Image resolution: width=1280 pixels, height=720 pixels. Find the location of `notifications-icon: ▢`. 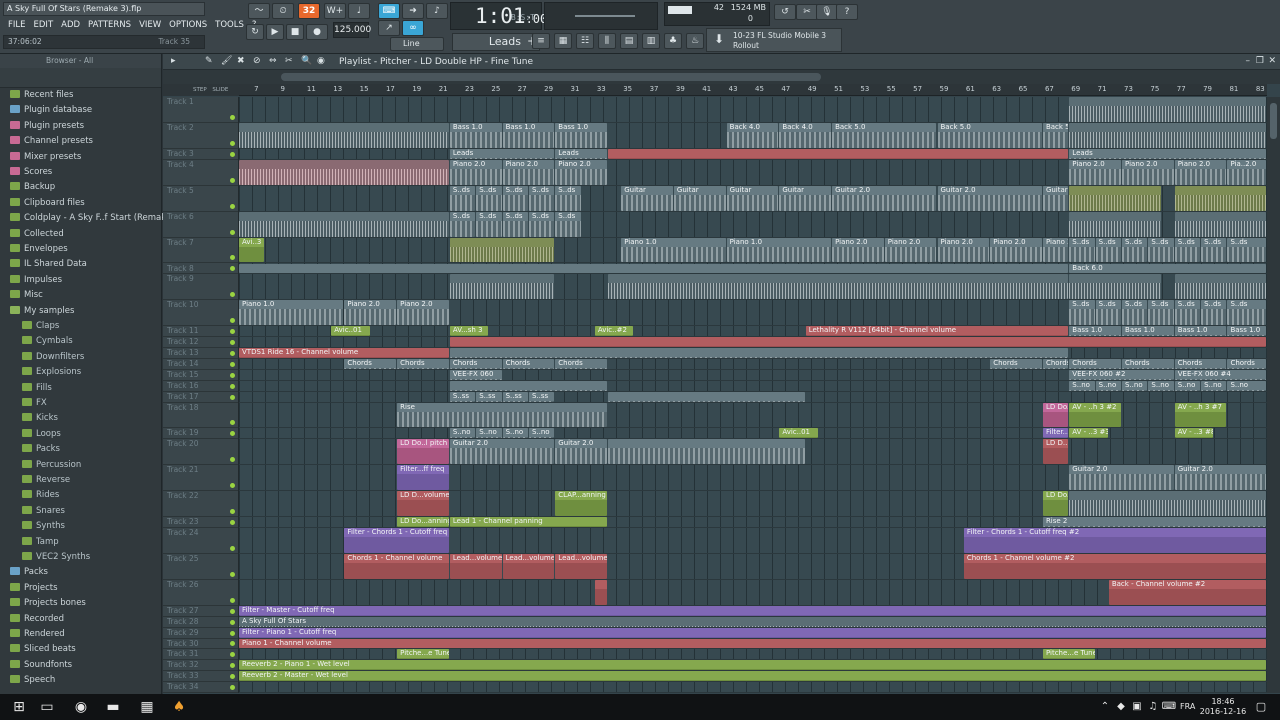

notifications-icon: ▢ is located at coordinates (1261, 707).